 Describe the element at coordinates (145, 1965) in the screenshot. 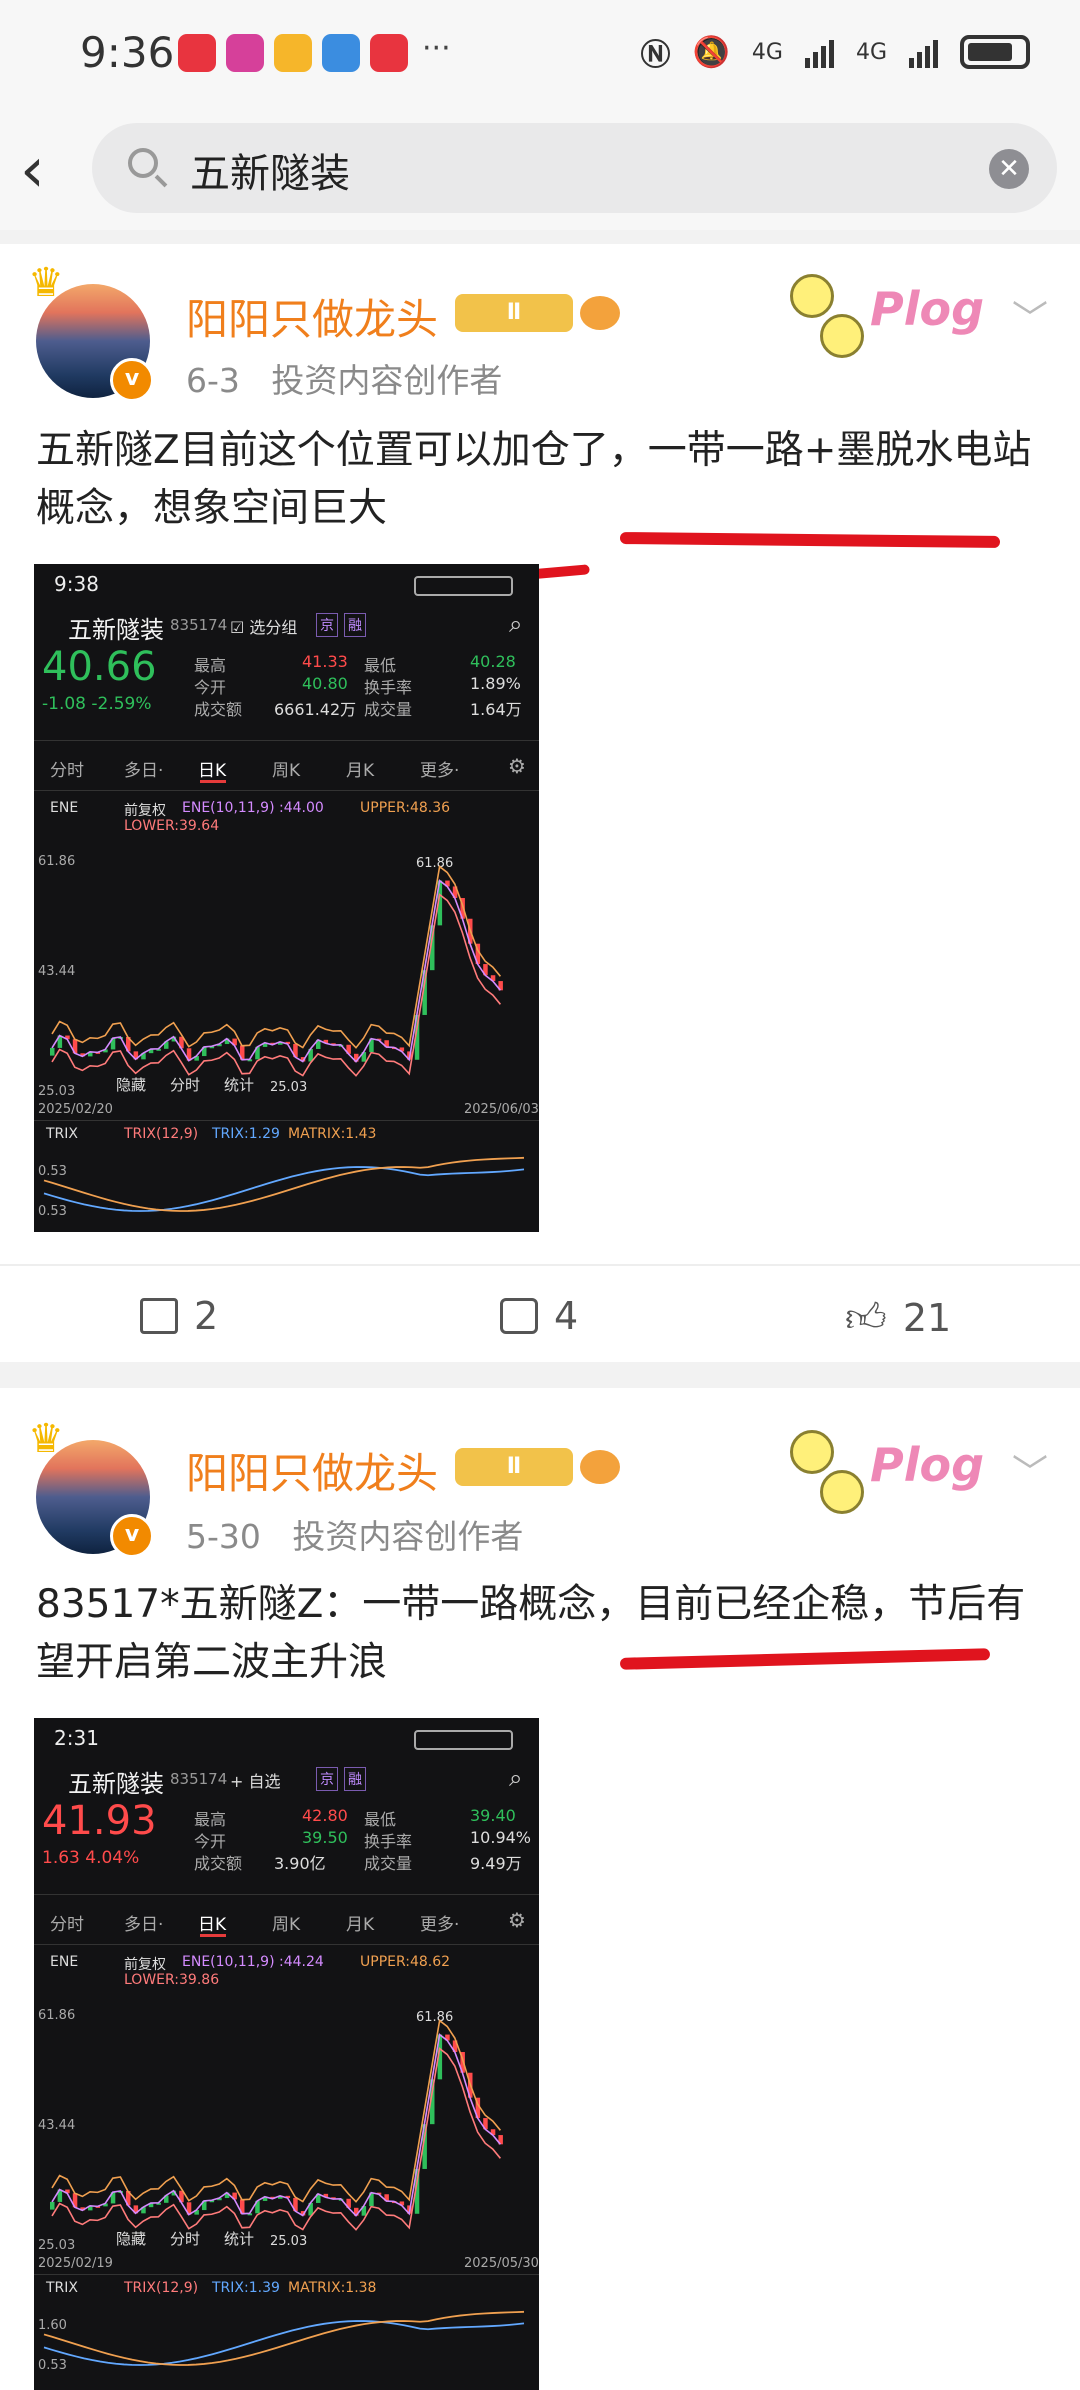

I see `adjustment-label: 前复权` at that location.